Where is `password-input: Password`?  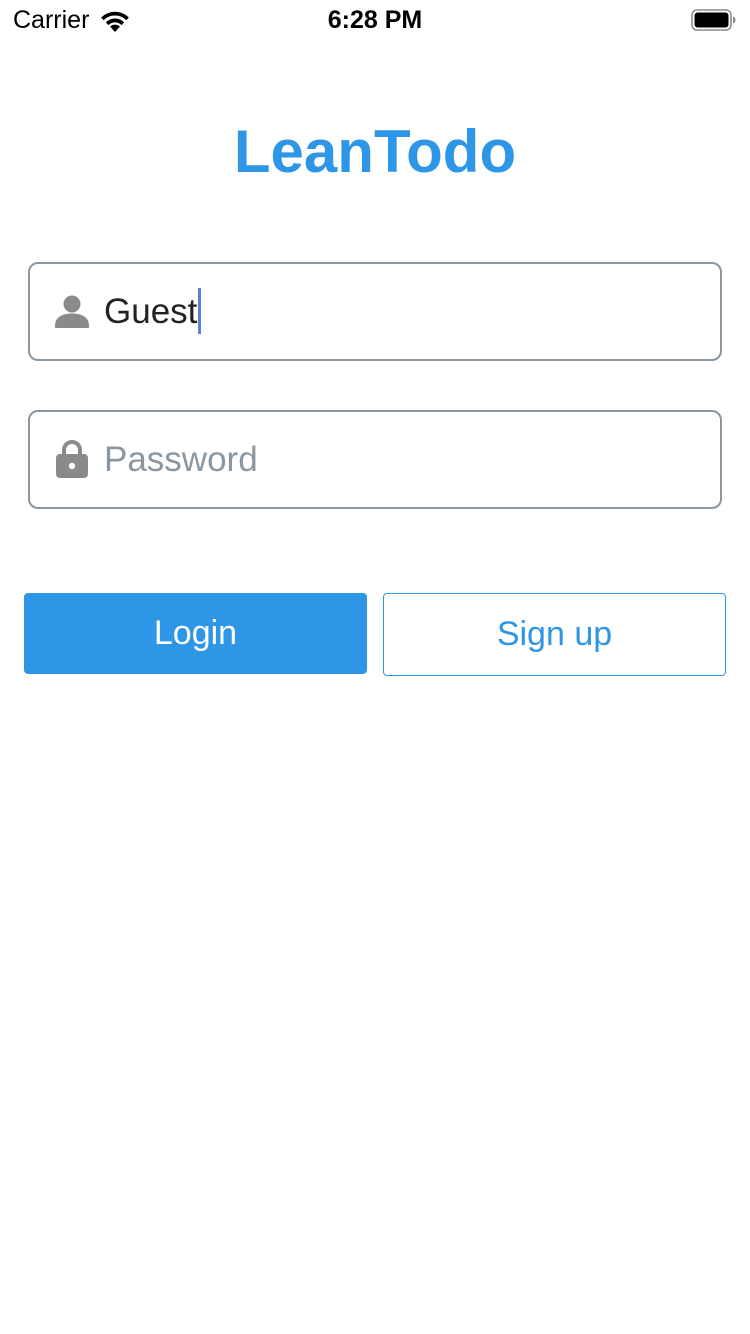 password-input: Password is located at coordinates (181, 459).